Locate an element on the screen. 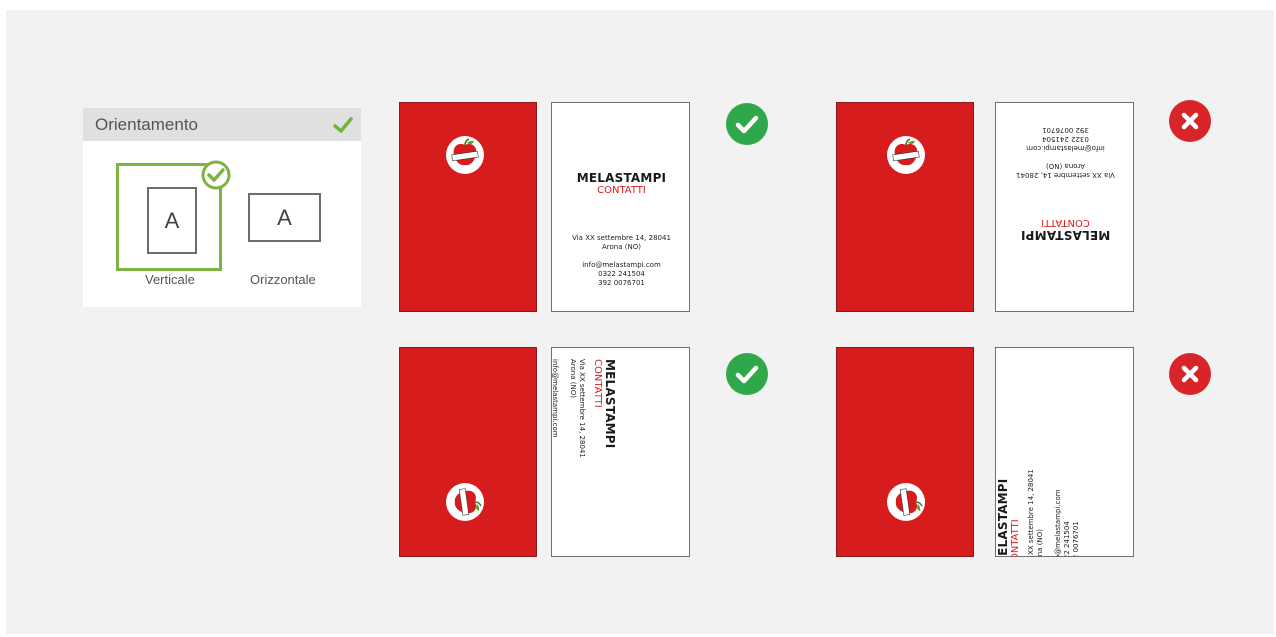 The image size is (1276, 637). orientation-panel: Orientamento A Verticale A Orizzontale is located at coordinates (222, 207).